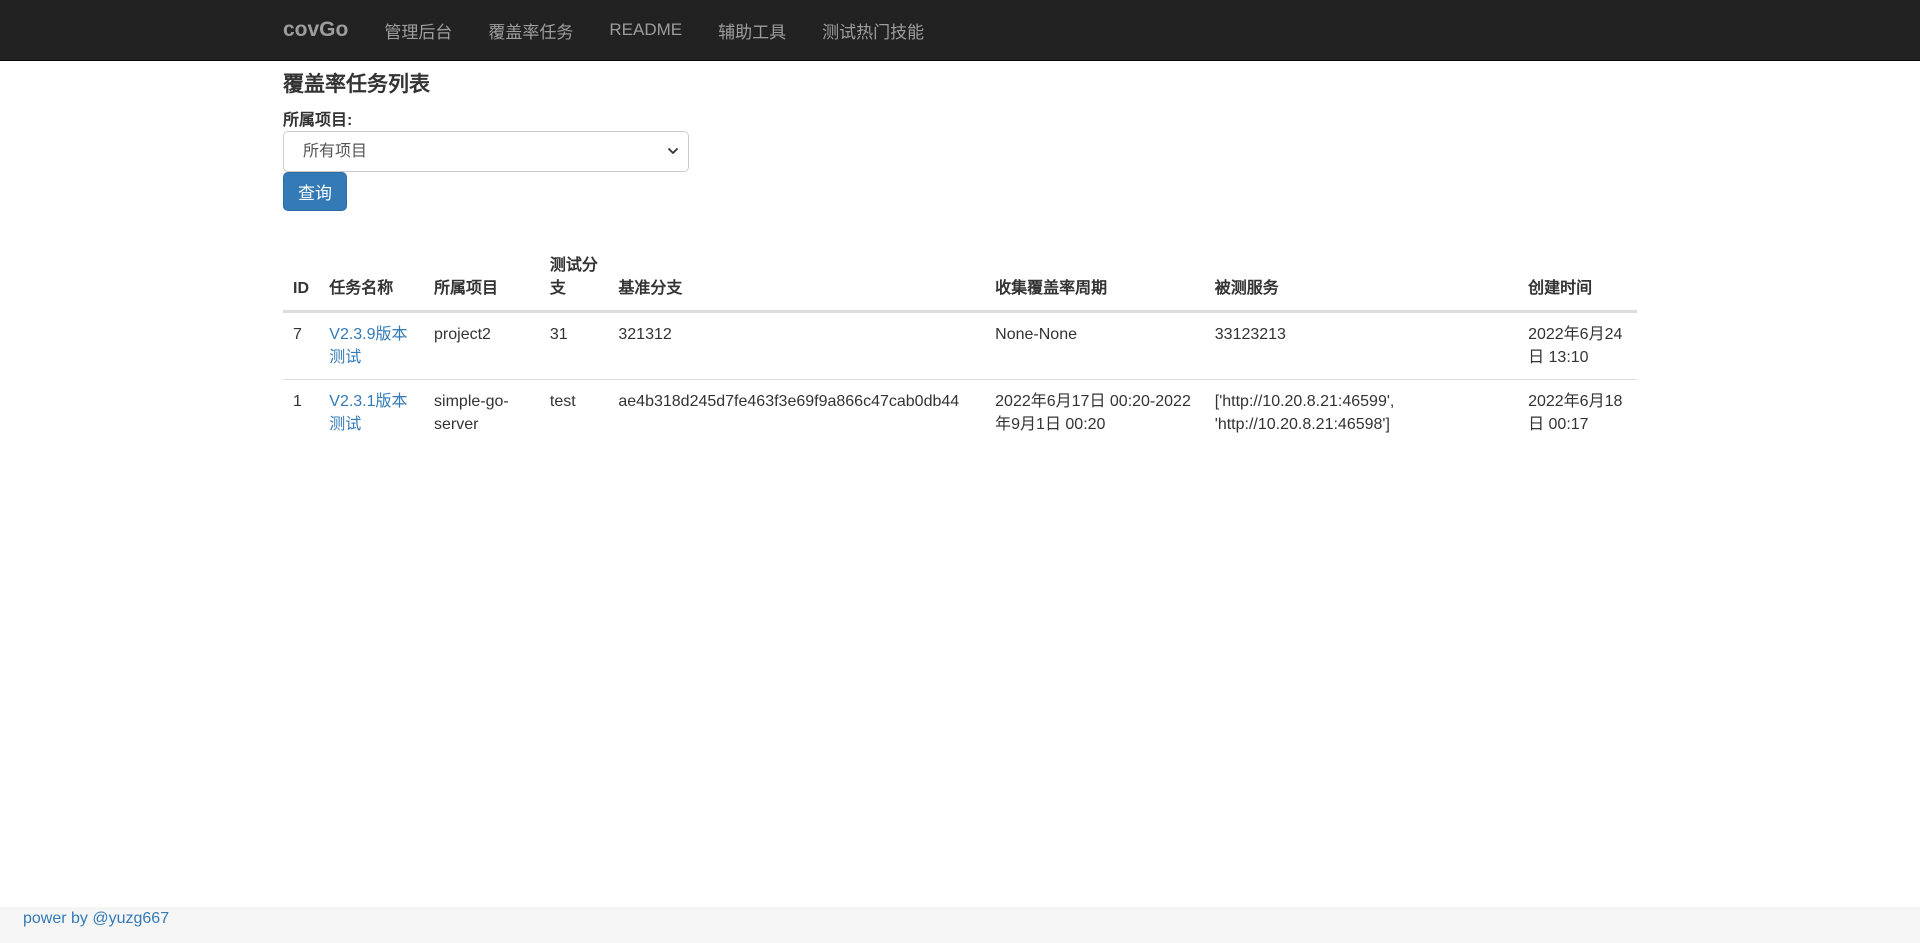  I want to click on header-service: 被测服务, so click(1361, 278).